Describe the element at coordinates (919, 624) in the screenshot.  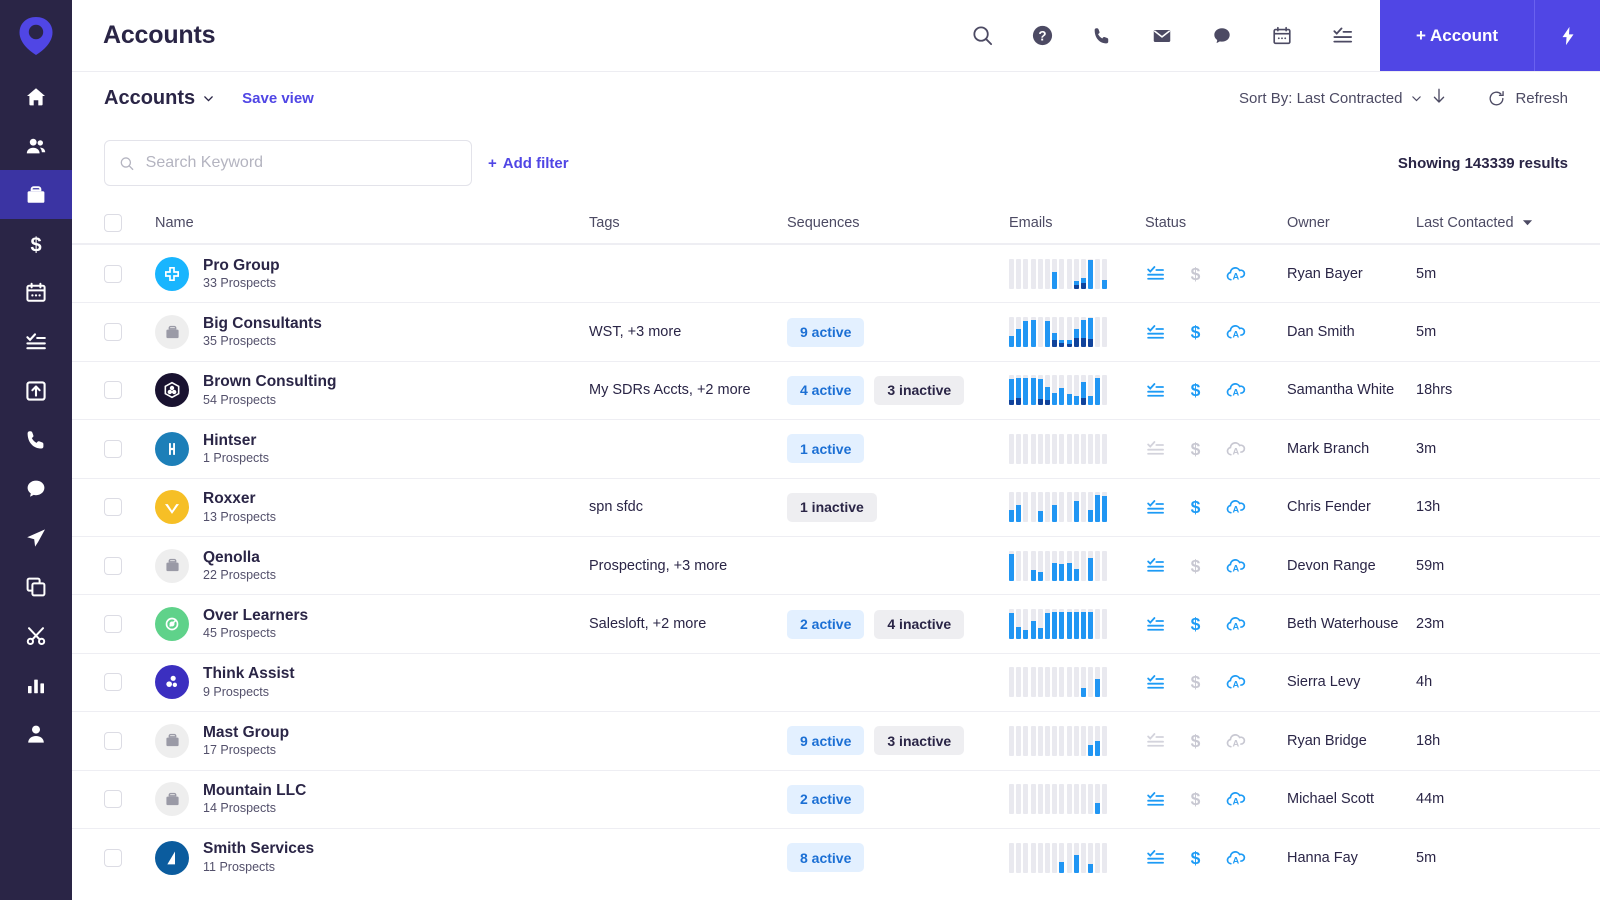
I see `sequence-pill-inactive: 4 inactive` at that location.